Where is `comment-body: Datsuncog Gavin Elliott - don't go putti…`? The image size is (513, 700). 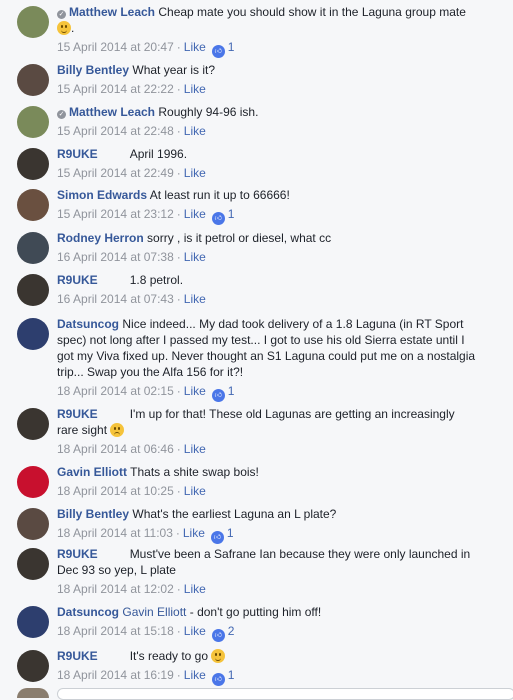 comment-body: Datsuncog Gavin Elliott - don't go putti… is located at coordinates (267, 623).